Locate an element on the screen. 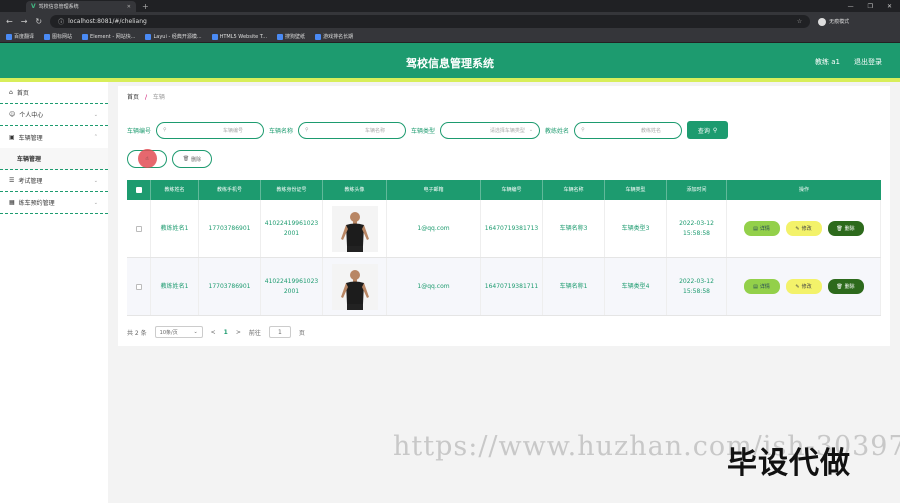  prev-page-button: < is located at coordinates (213, 332).